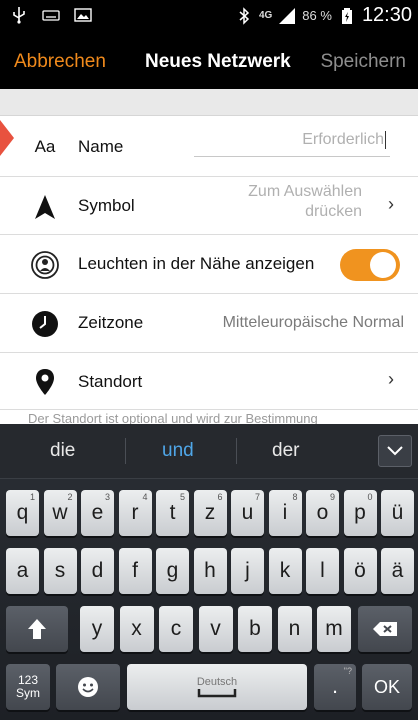  I want to click on section-header, so click(209, 102).